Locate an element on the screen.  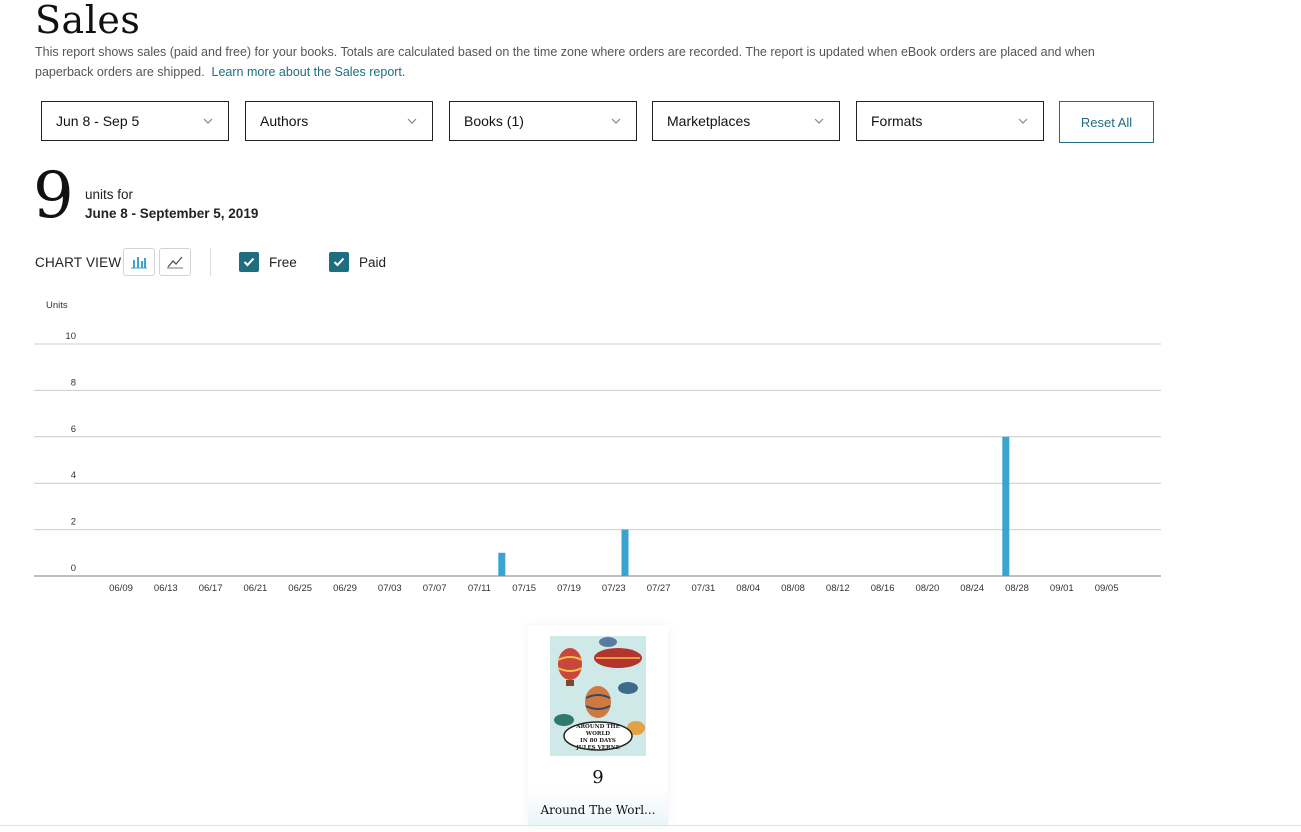
formats-filter: Formats is located at coordinates (950, 121).